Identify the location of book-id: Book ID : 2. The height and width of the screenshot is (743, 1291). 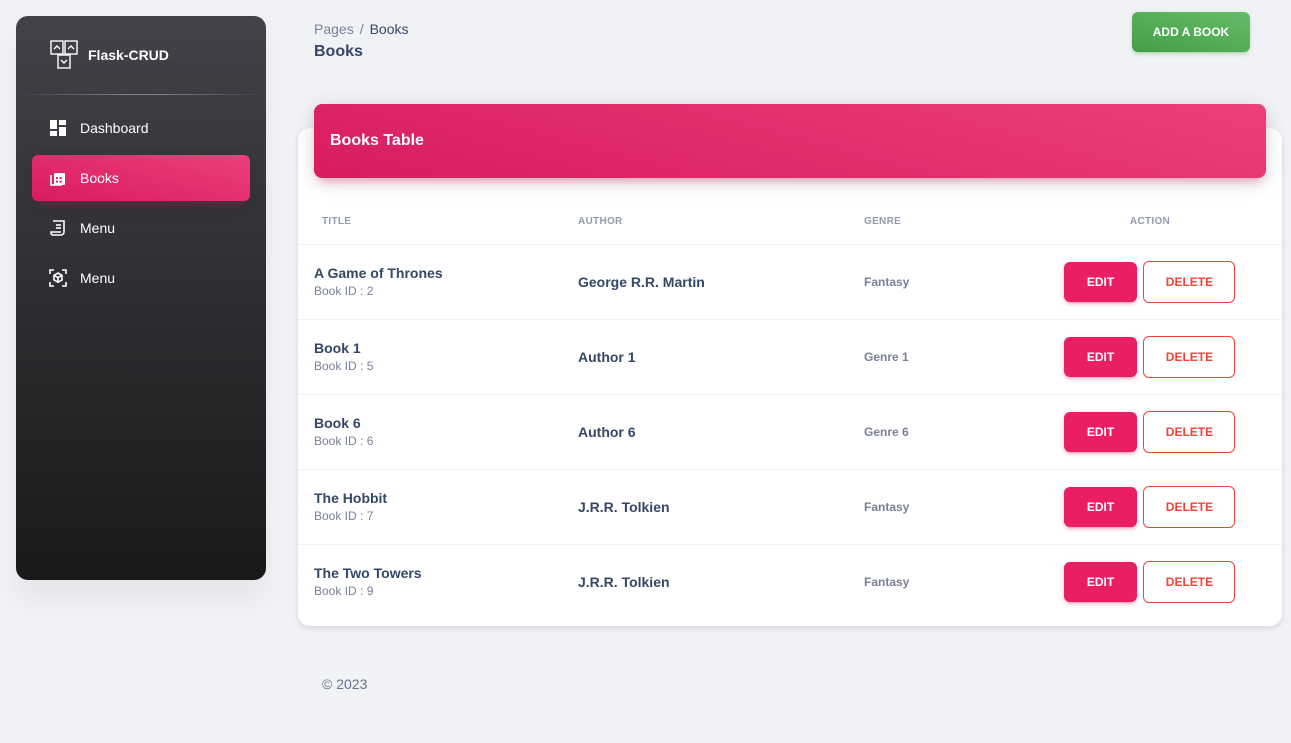
(344, 291).